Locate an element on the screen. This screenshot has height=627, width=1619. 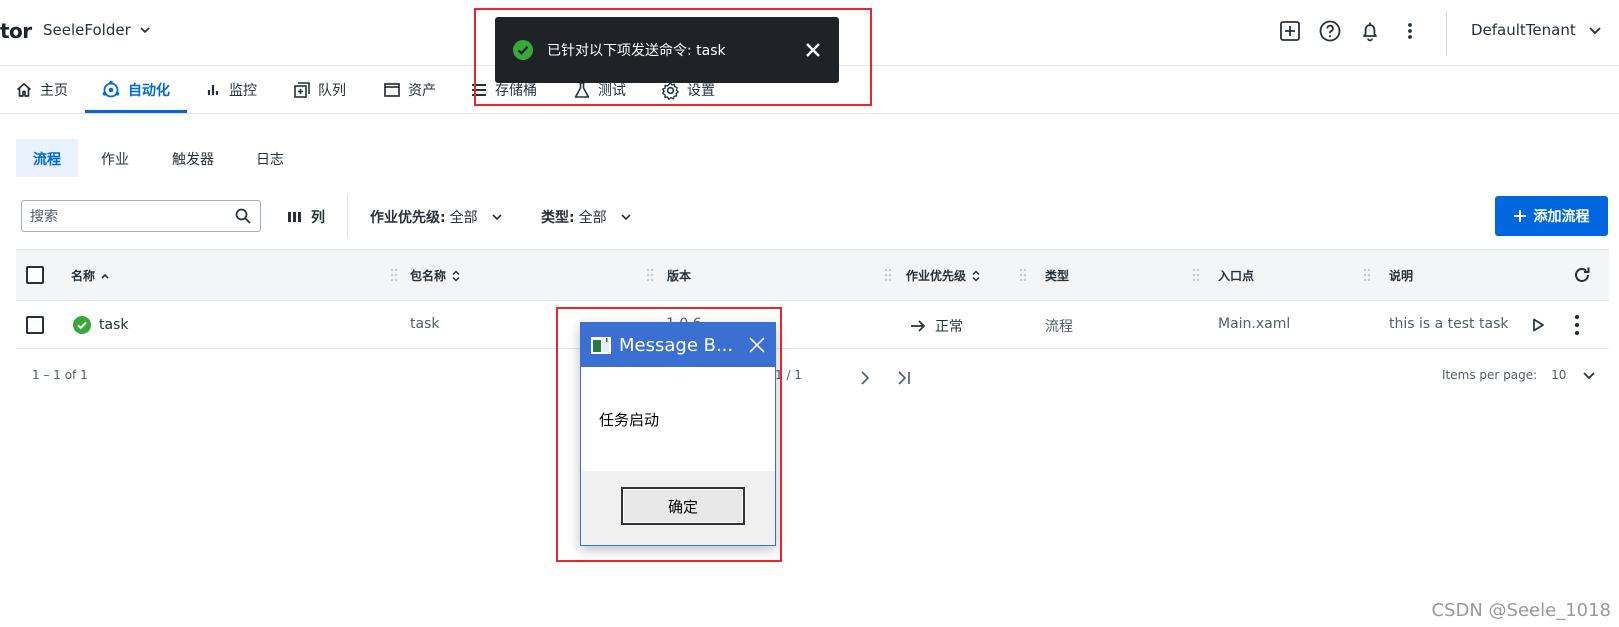
column-header-priority: 作业优先级 is located at coordinates (943, 275).